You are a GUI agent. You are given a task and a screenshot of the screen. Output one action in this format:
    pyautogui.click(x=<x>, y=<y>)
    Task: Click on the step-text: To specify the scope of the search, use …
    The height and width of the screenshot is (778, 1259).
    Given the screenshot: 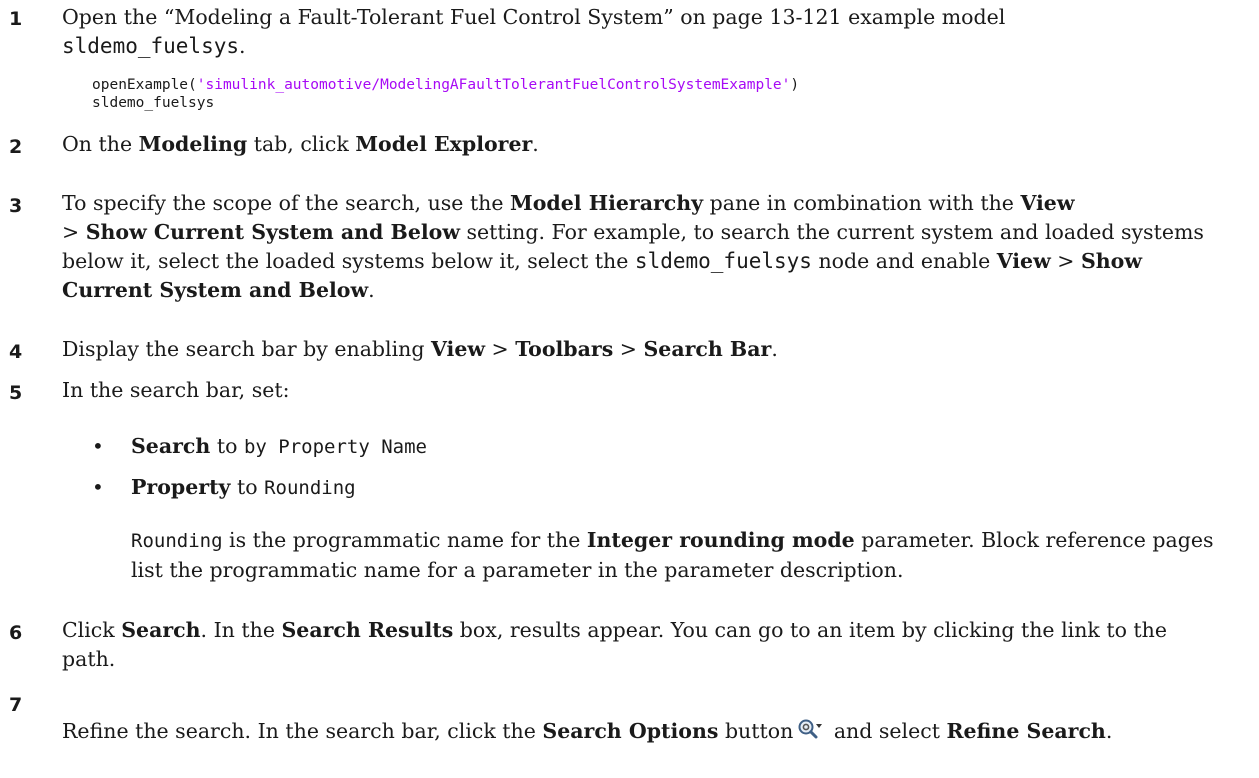 What is the action you would take?
    pyautogui.click(x=633, y=246)
    